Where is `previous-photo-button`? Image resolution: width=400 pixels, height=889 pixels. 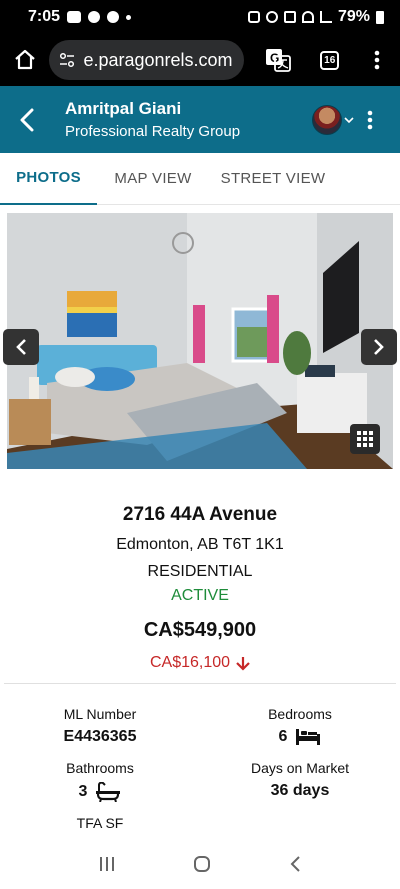 previous-photo-button is located at coordinates (21, 347).